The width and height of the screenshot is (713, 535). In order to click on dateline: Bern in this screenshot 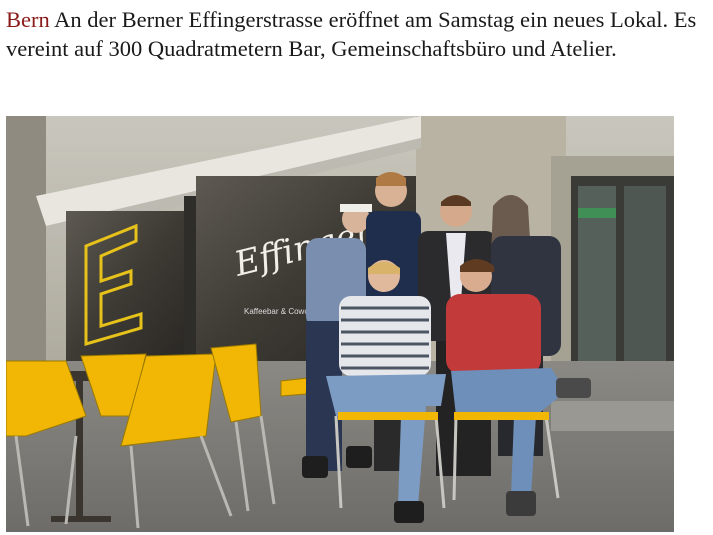, I will do `click(28, 19)`.